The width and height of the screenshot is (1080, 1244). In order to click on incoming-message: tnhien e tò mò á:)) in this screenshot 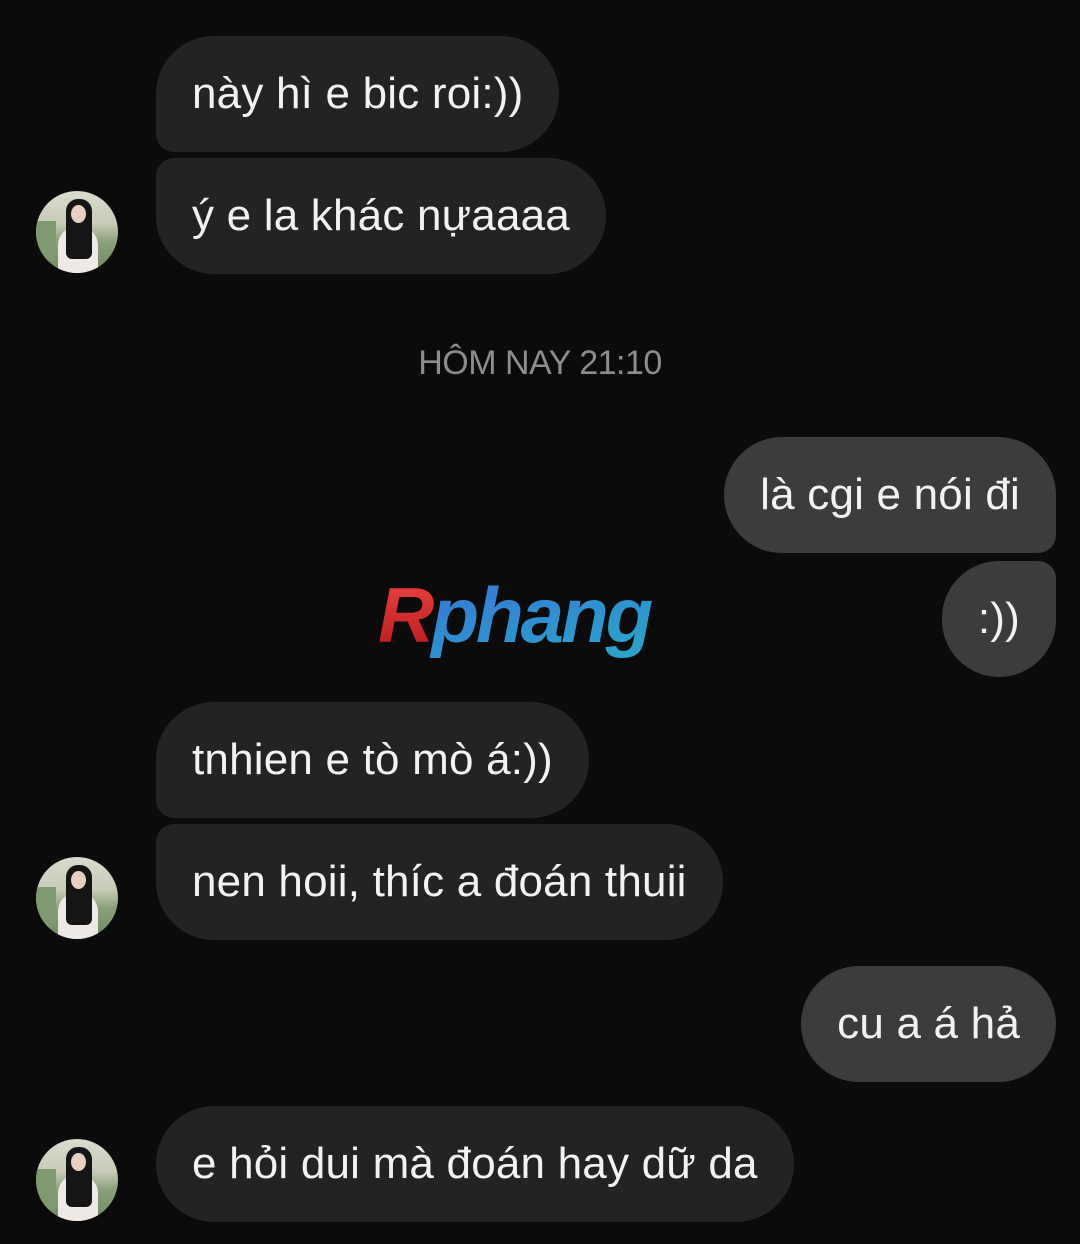, I will do `click(372, 760)`.